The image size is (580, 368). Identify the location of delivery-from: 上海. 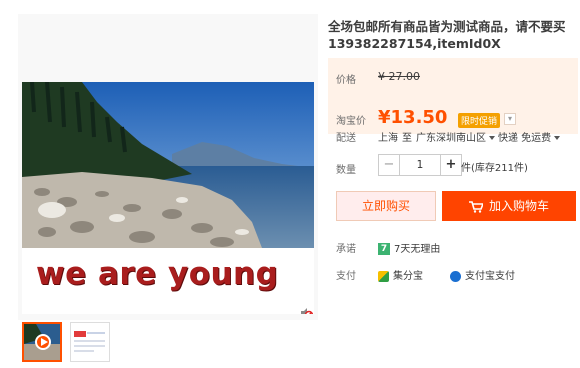
(388, 138).